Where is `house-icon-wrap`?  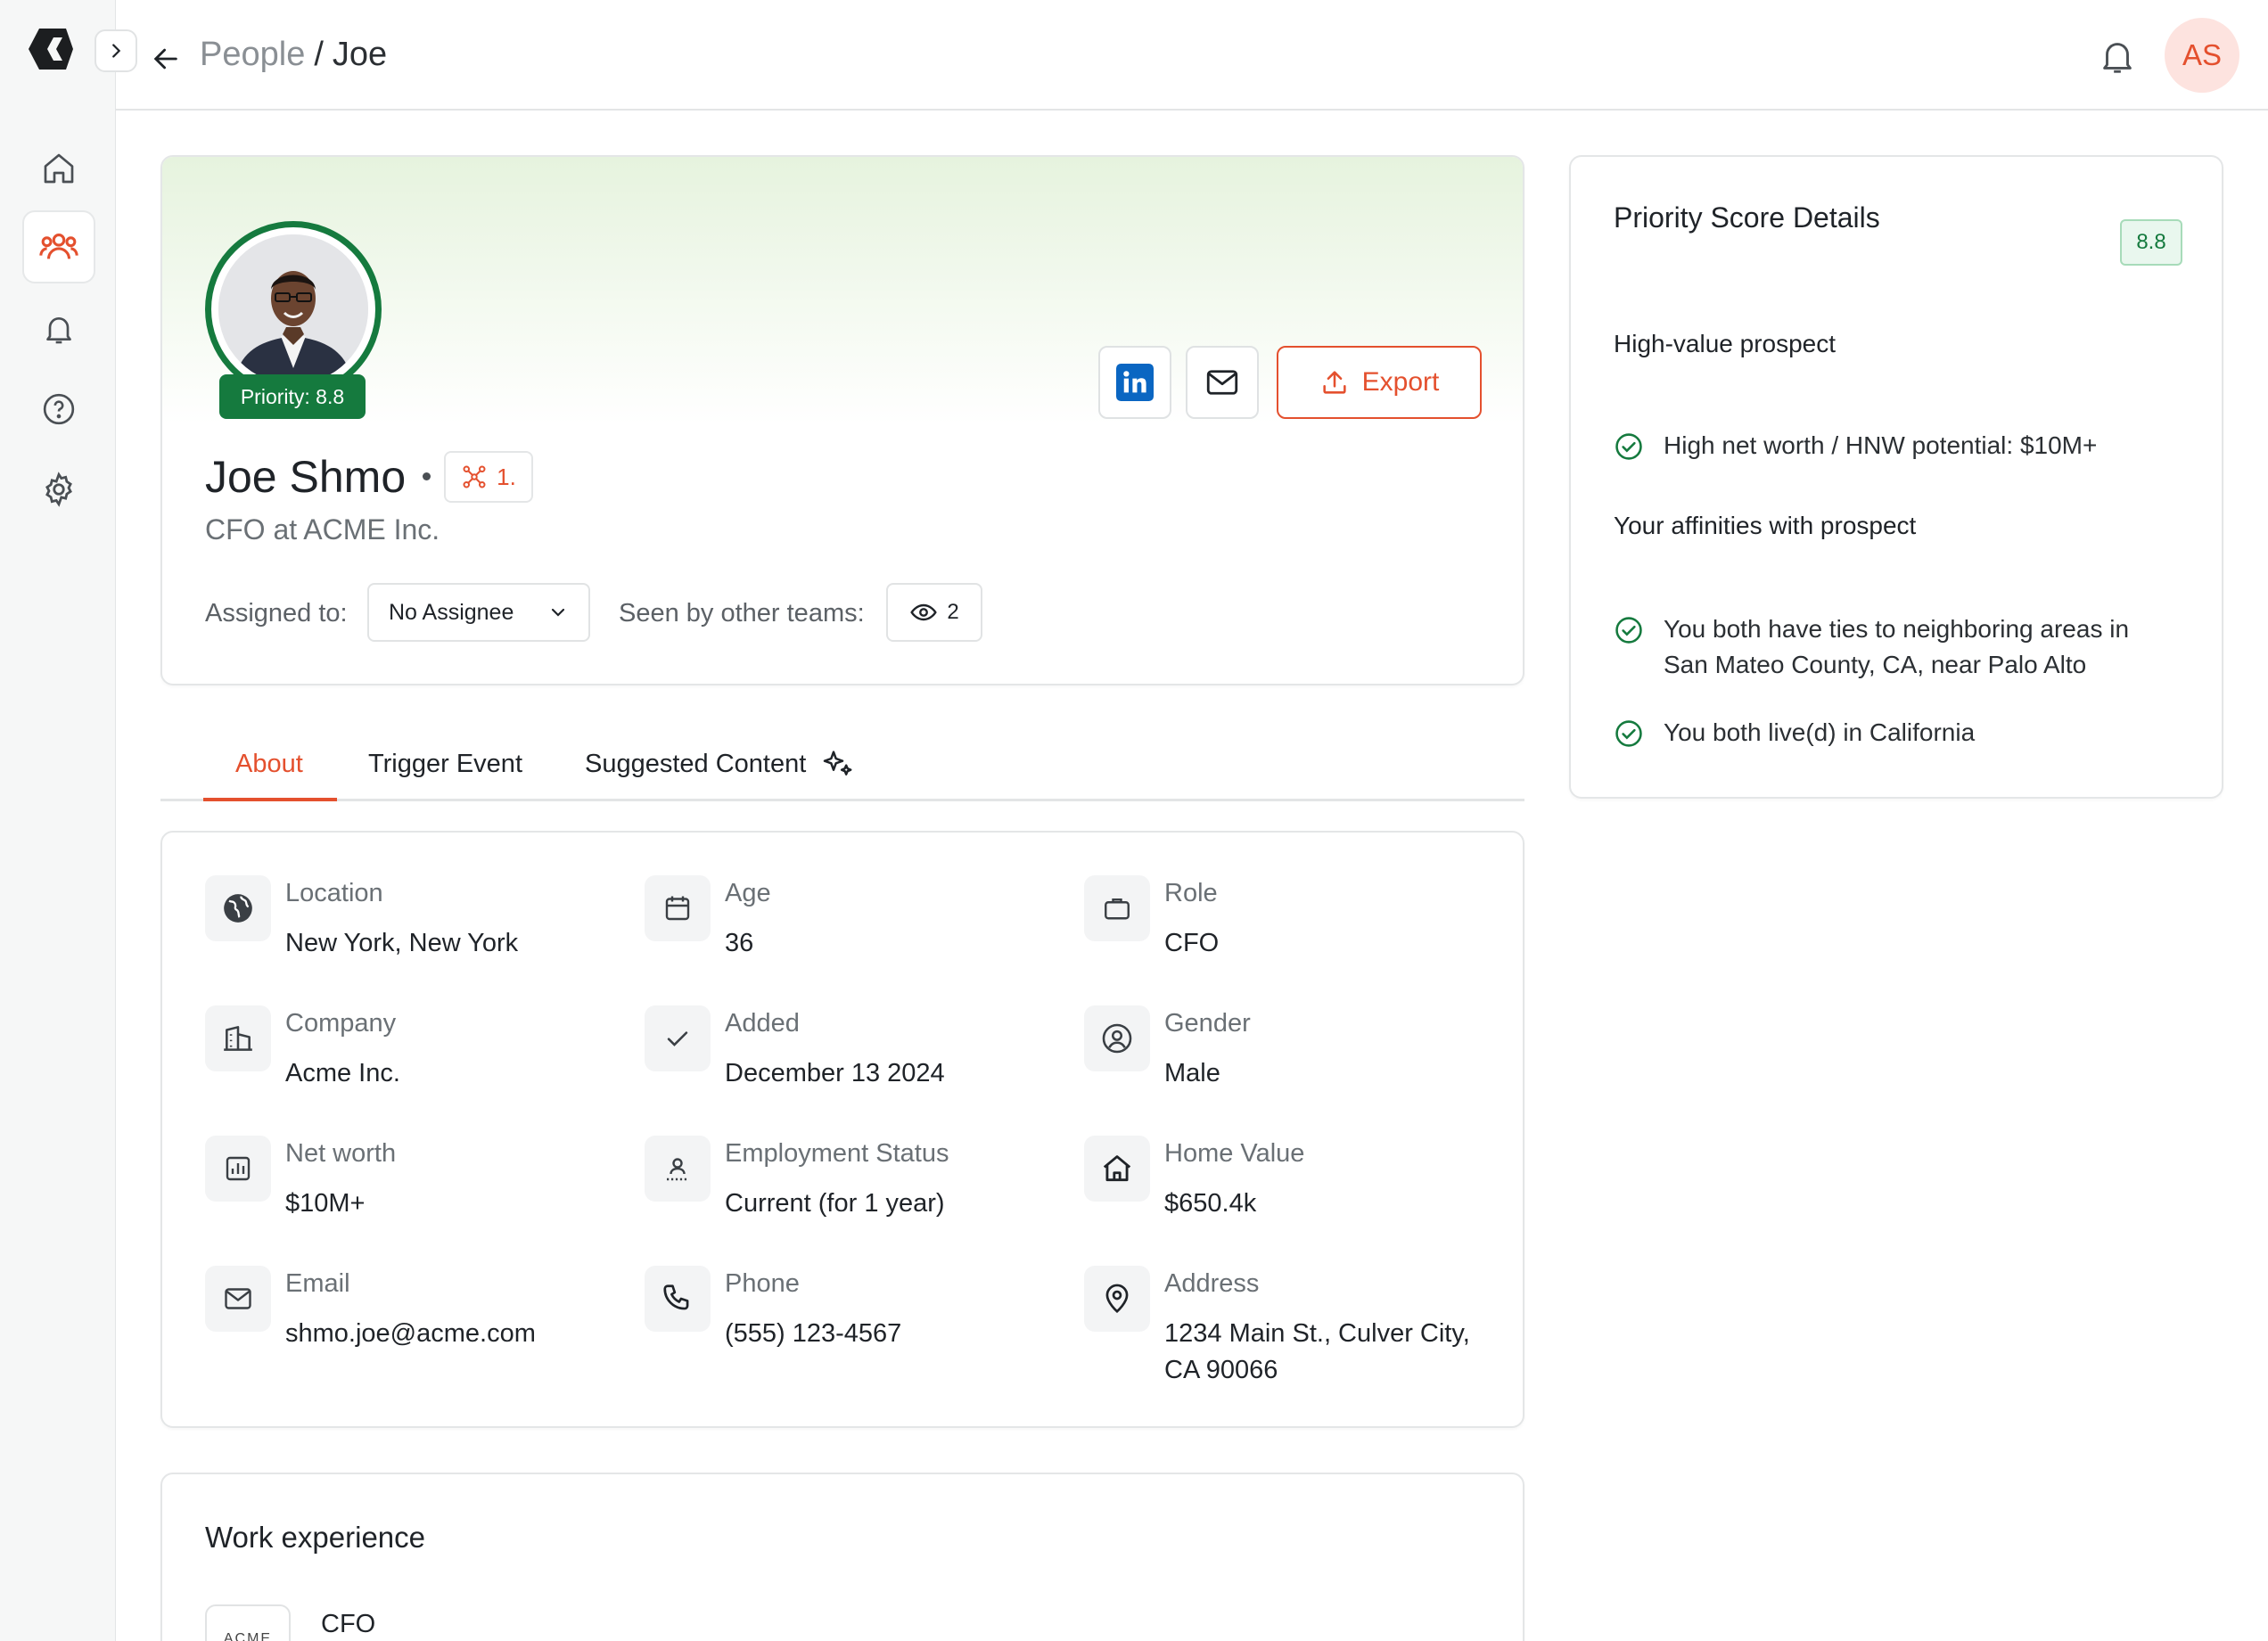
house-icon-wrap is located at coordinates (1117, 1169).